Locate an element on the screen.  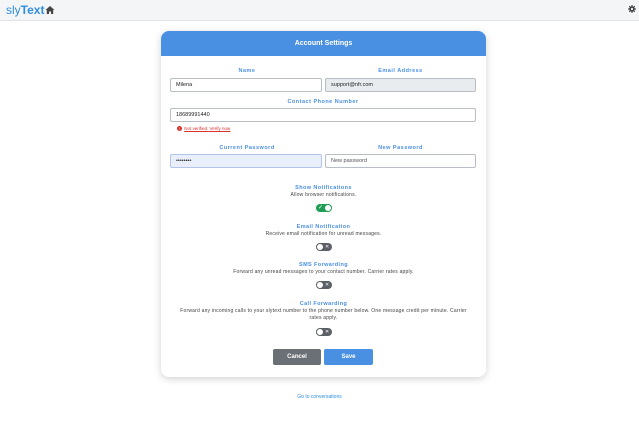
gear-icon is located at coordinates (632, 9).